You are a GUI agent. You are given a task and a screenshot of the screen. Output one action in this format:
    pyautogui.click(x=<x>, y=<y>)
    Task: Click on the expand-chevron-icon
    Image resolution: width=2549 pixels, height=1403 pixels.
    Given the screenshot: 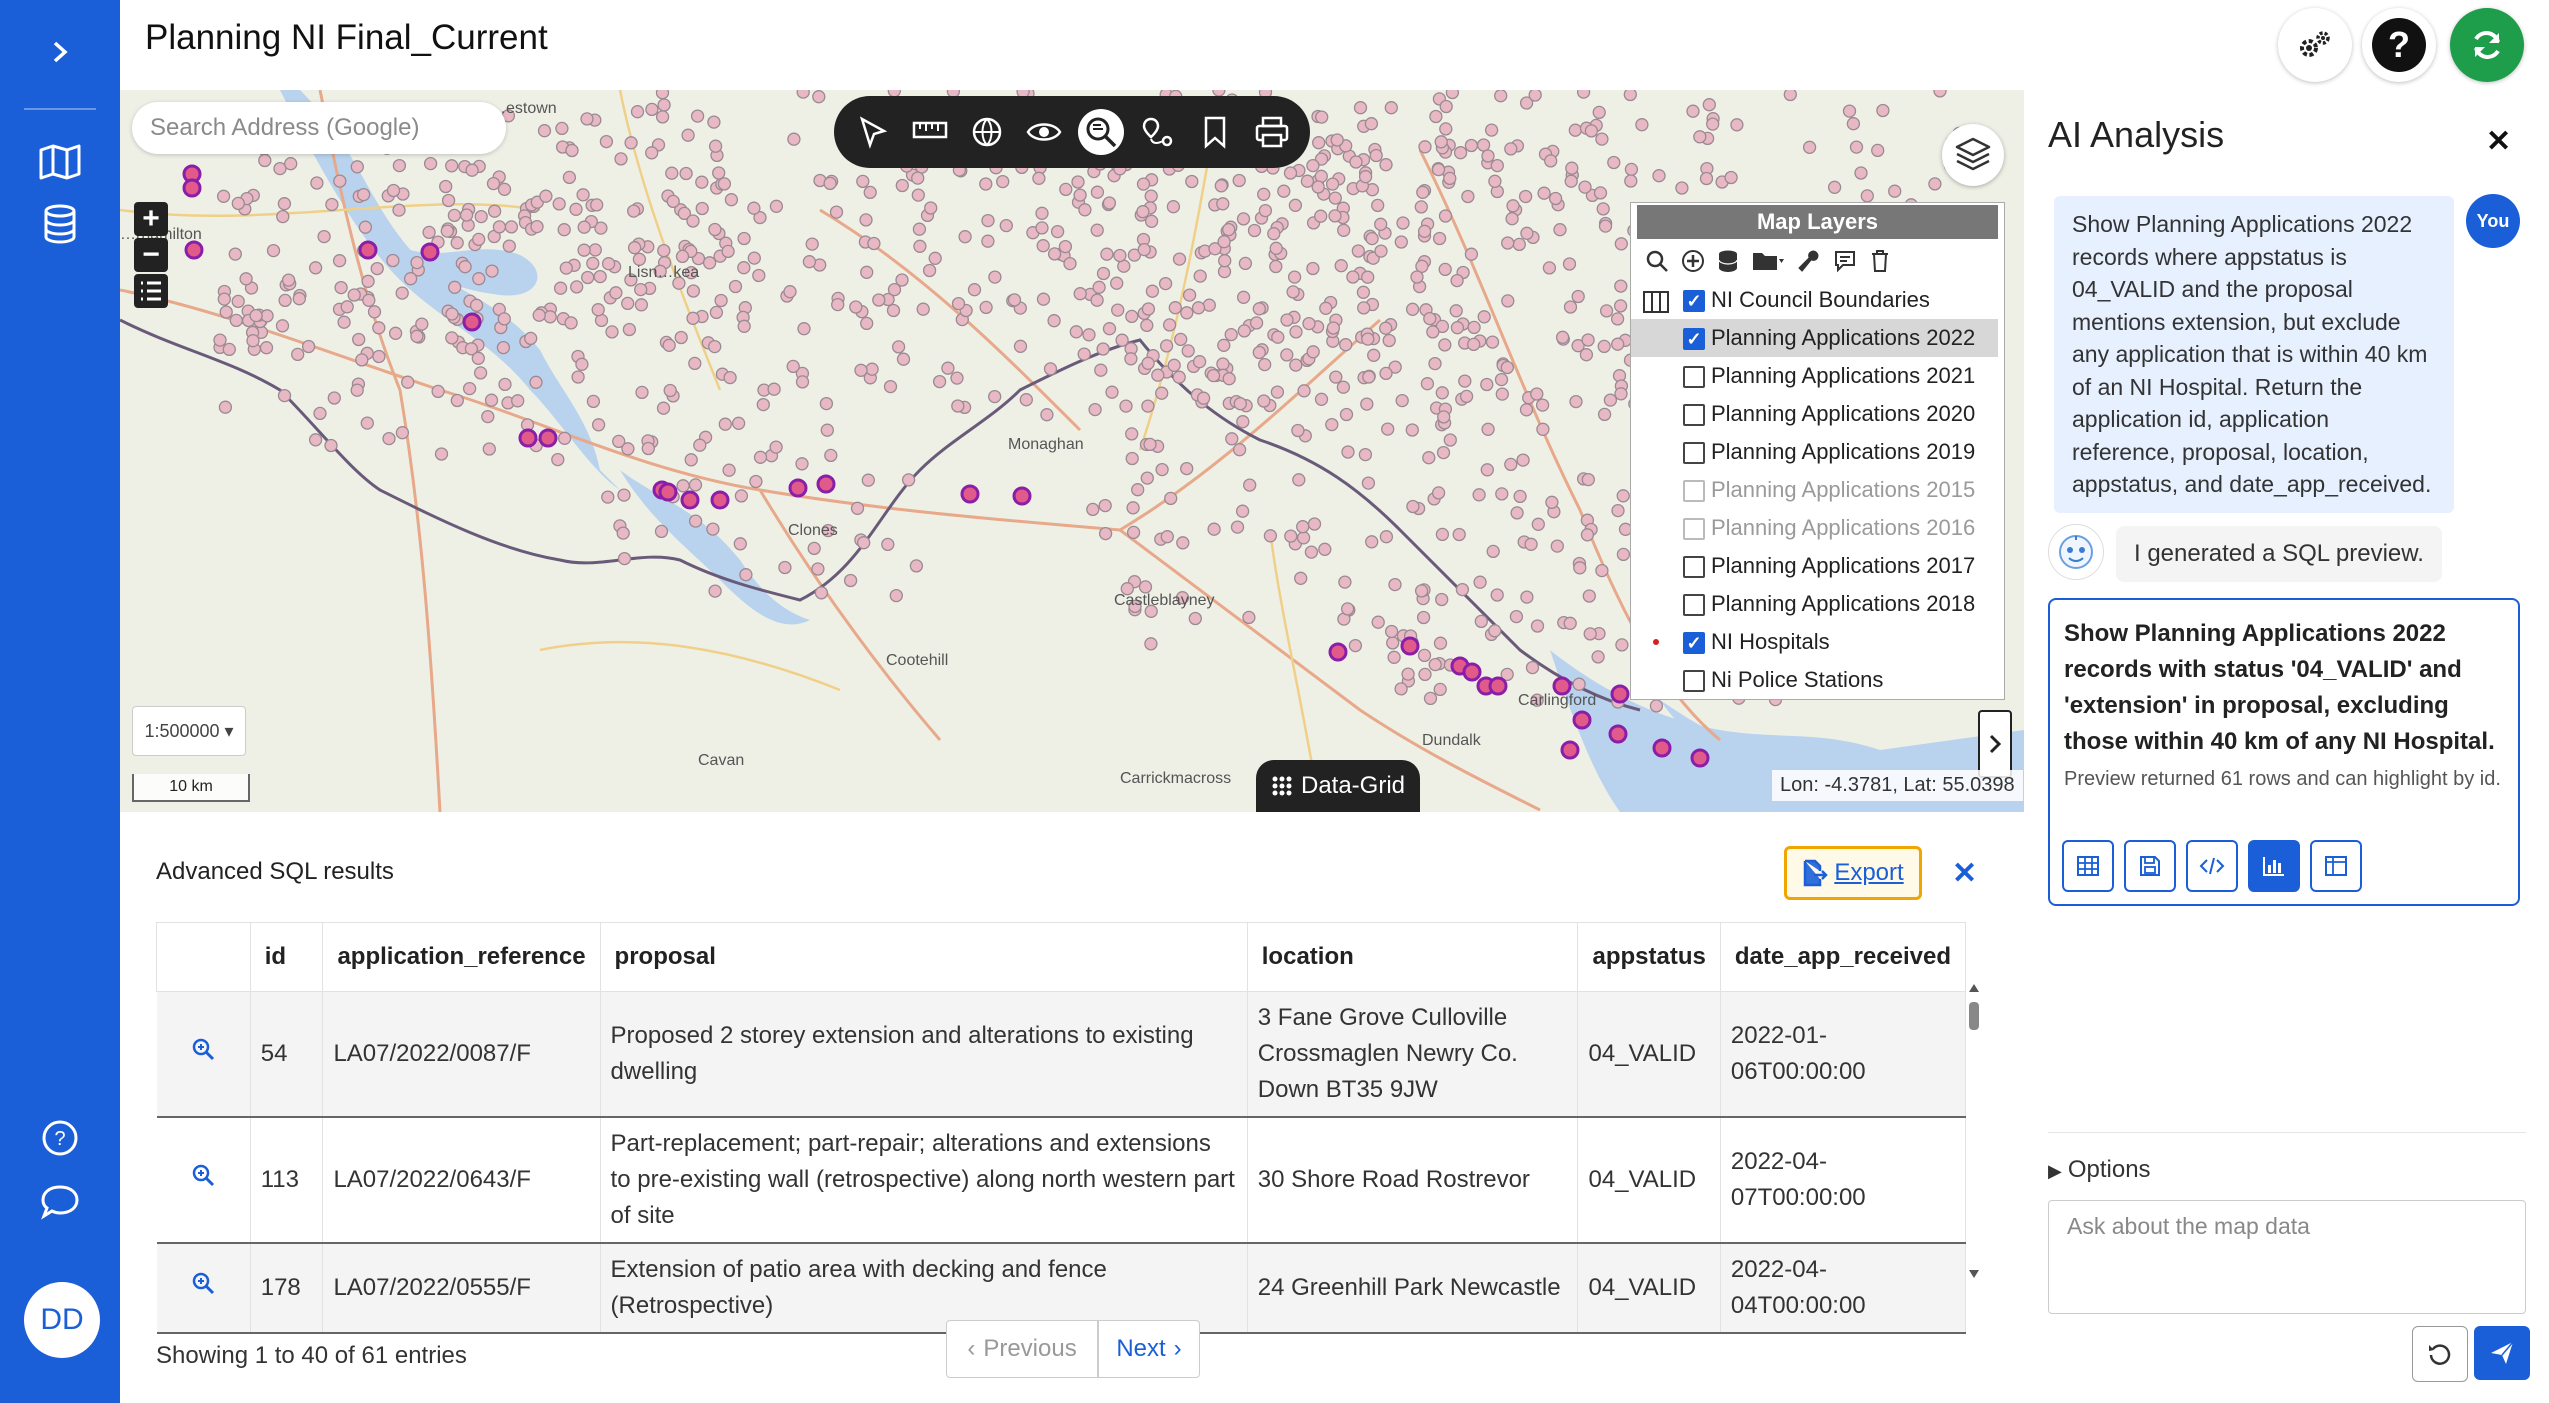 What is the action you would take?
    pyautogui.click(x=60, y=52)
    